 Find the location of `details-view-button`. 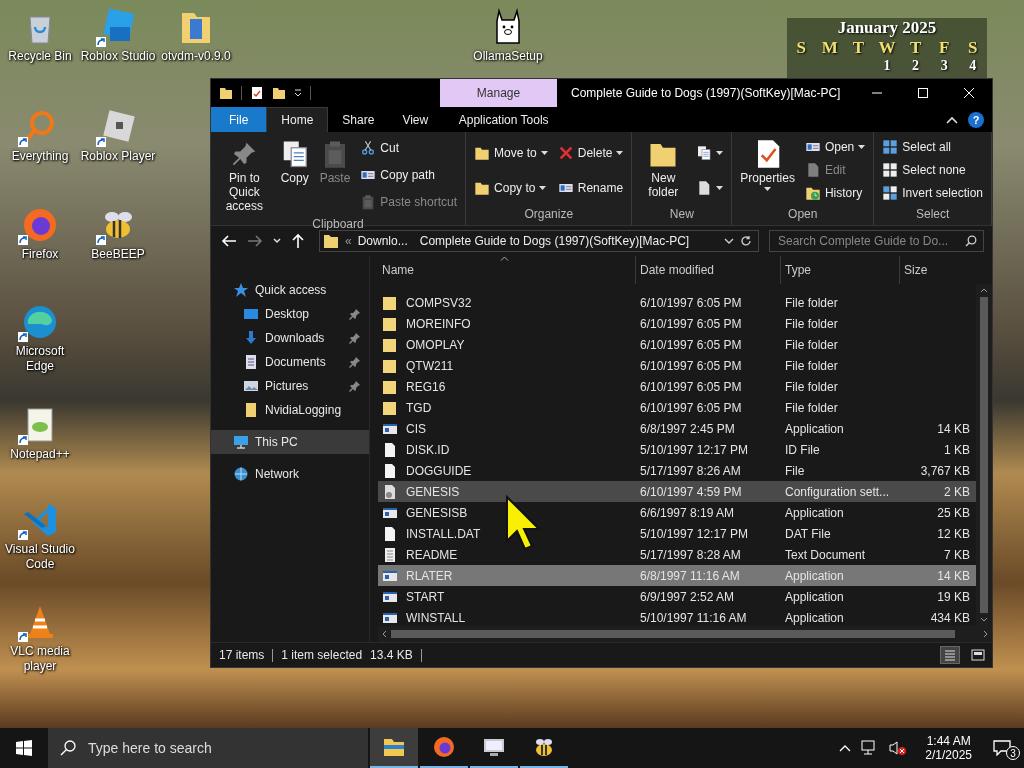

details-view-button is located at coordinates (950, 655).